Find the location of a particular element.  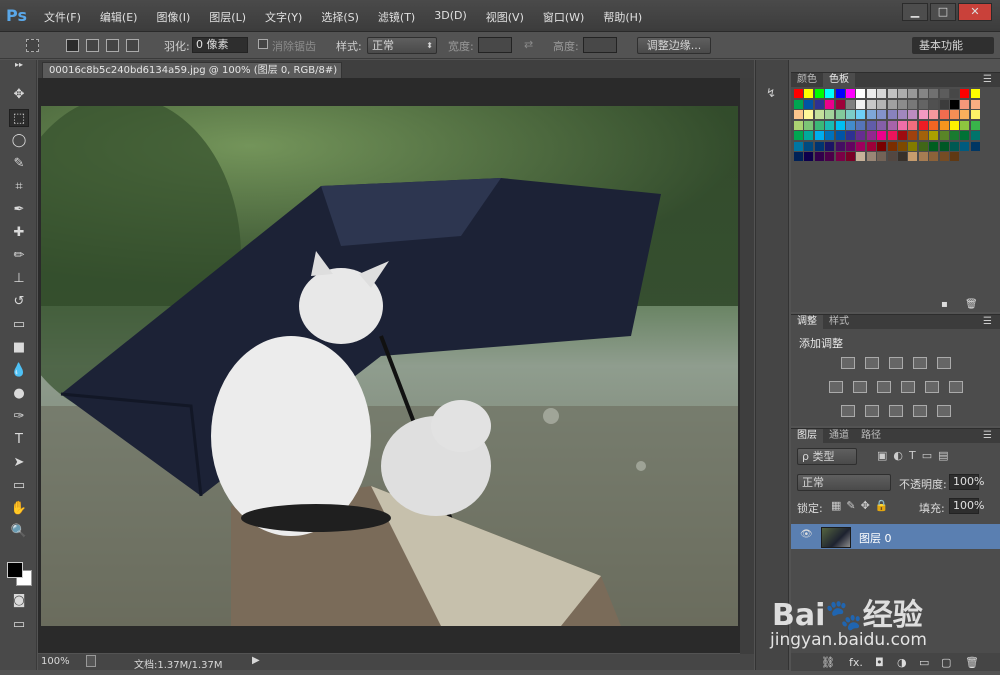

adjustment-layer-icon: ◑ is located at coordinates (902, 662).